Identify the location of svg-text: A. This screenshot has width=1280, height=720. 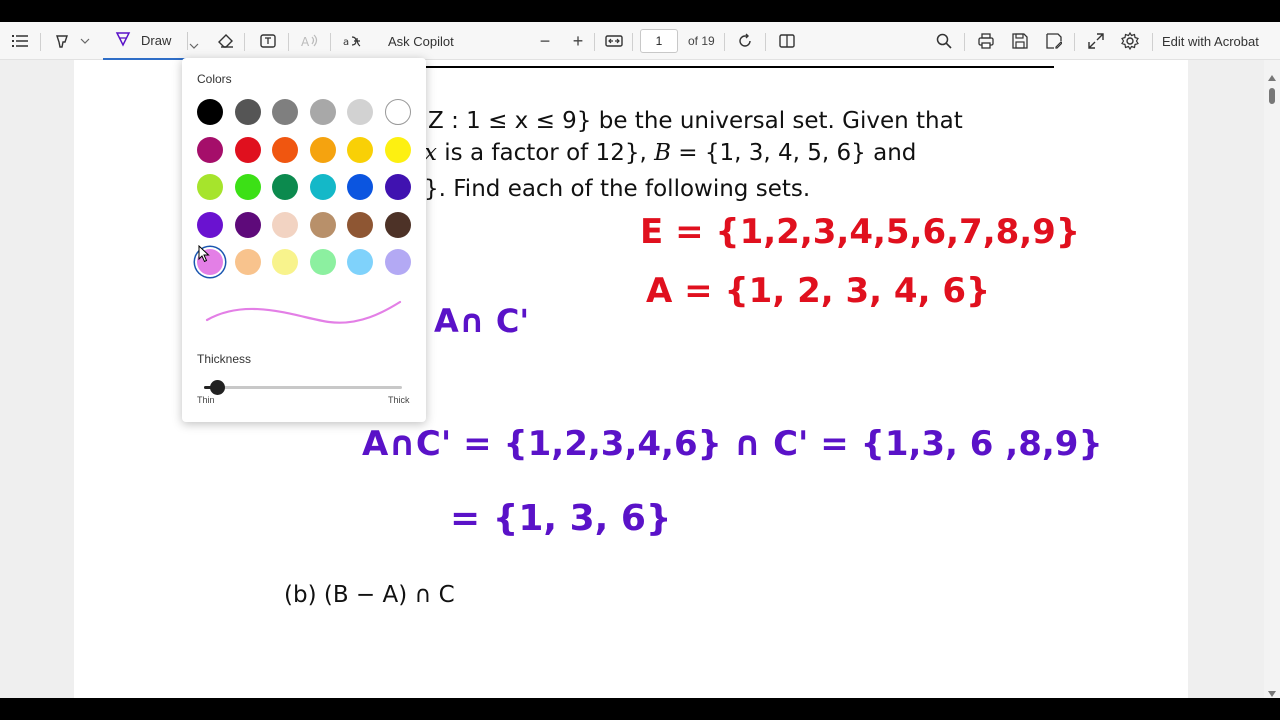
(305, 41).